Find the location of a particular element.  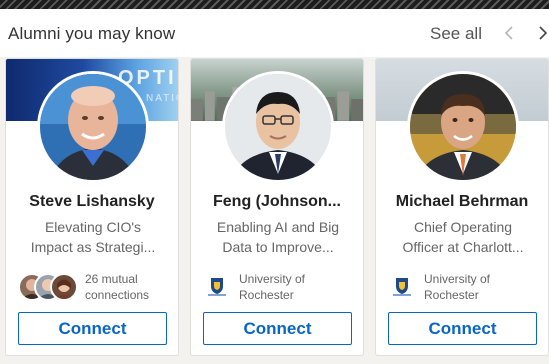

mutual-connections: 26 mutual connections is located at coordinates (95, 287).